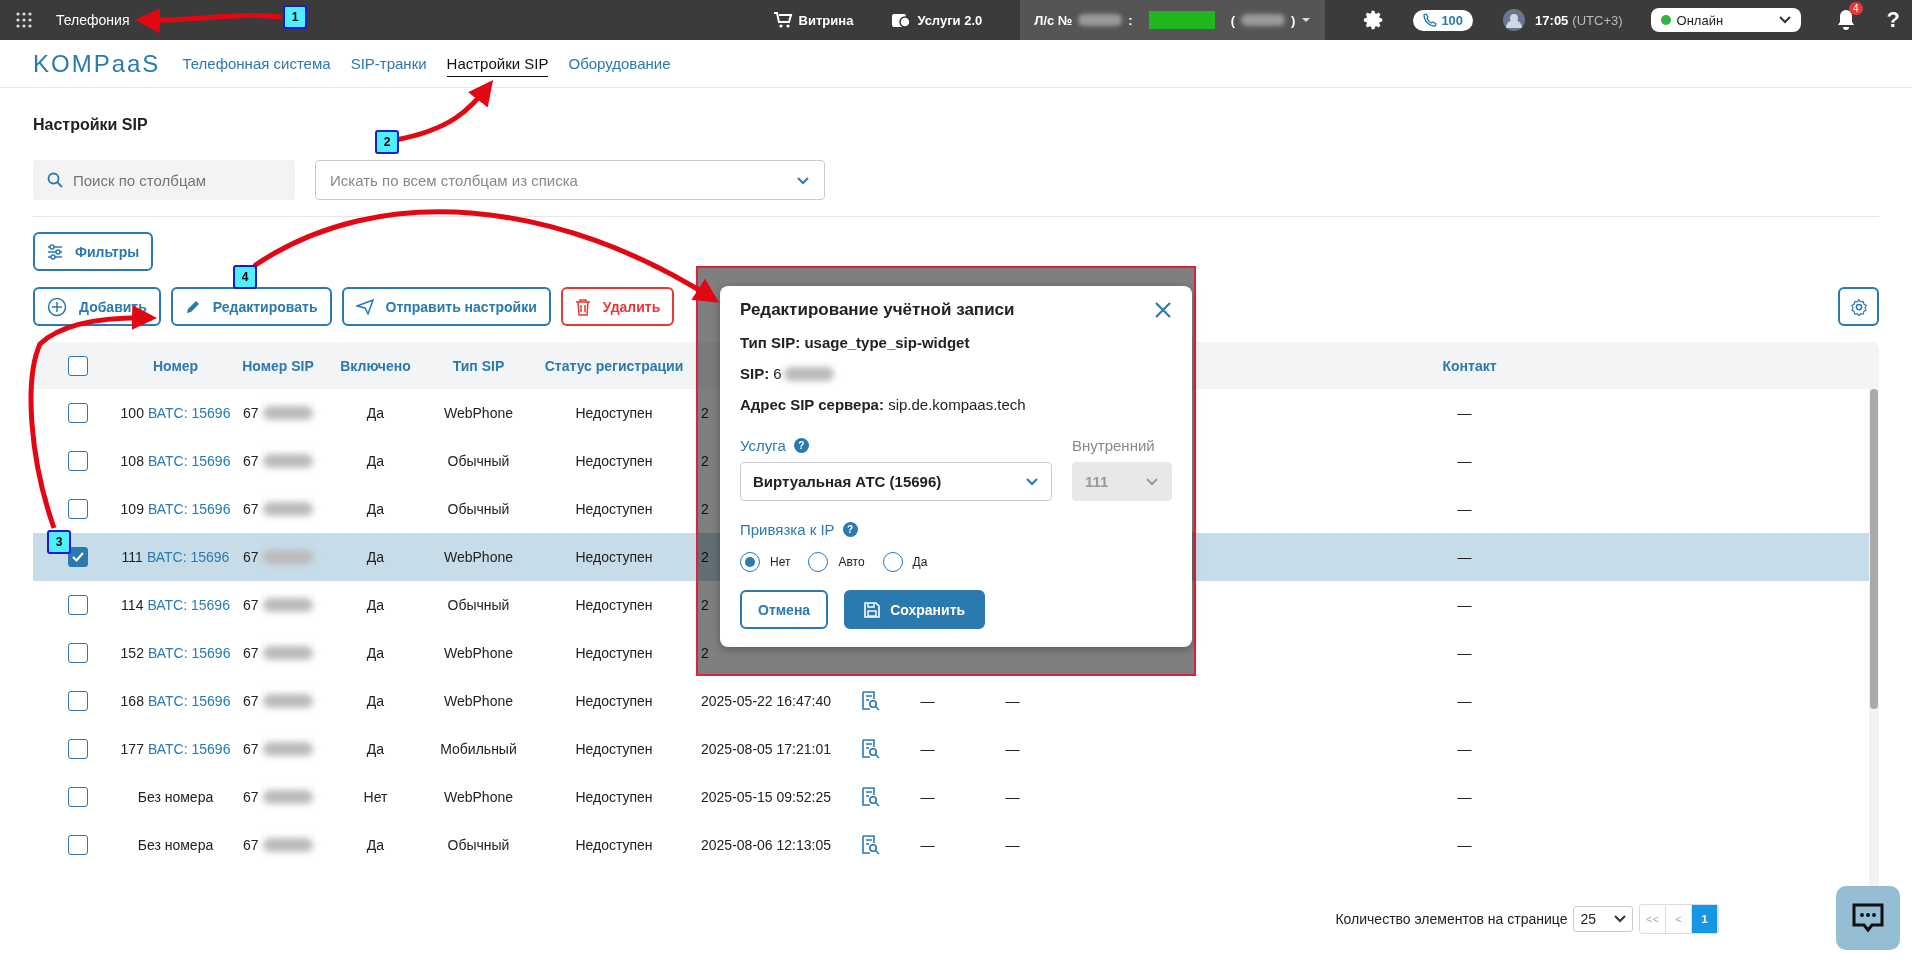 The height and width of the screenshot is (962, 1912). Describe the element at coordinates (97, 63) in the screenshot. I see `logo: KOMPaaS` at that location.